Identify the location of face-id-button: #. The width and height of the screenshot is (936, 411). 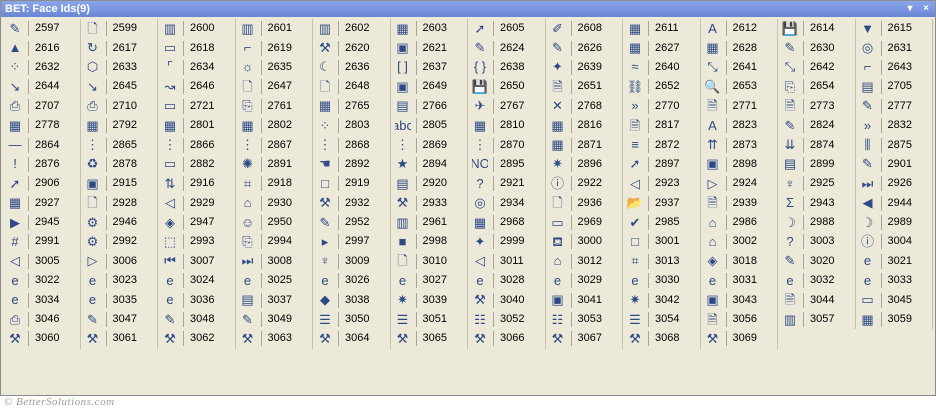
(15, 241).